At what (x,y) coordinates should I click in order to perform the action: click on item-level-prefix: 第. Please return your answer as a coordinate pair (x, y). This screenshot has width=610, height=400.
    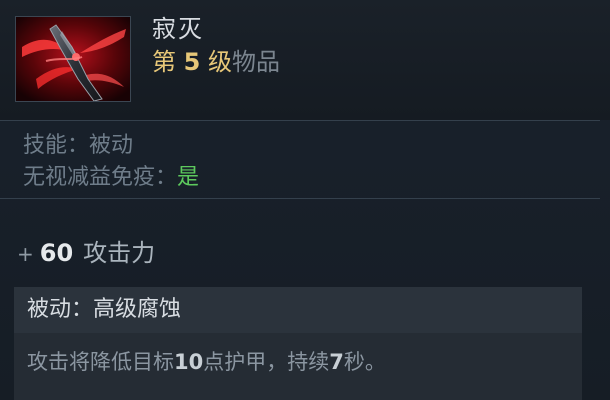
    Looking at the image, I should click on (164, 62).